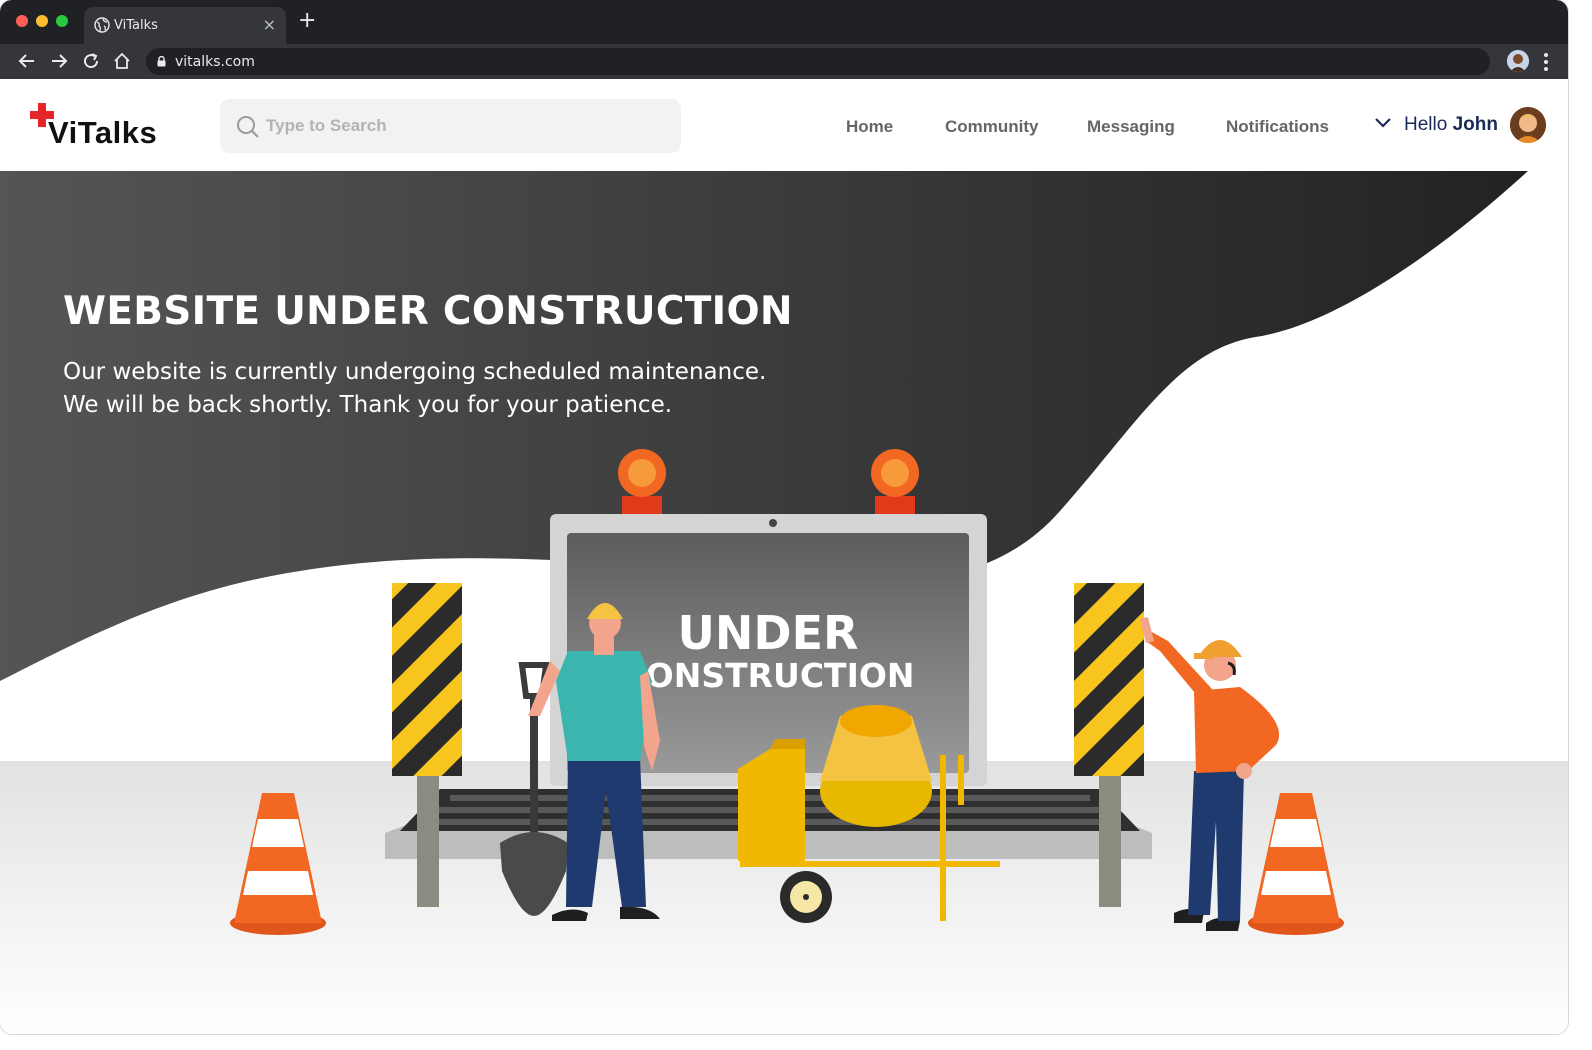 Image resolution: width=1592 pixels, height=1050 pixels. What do you see at coordinates (1131, 127) in the screenshot?
I see `nav-messaging: Messaging` at bounding box center [1131, 127].